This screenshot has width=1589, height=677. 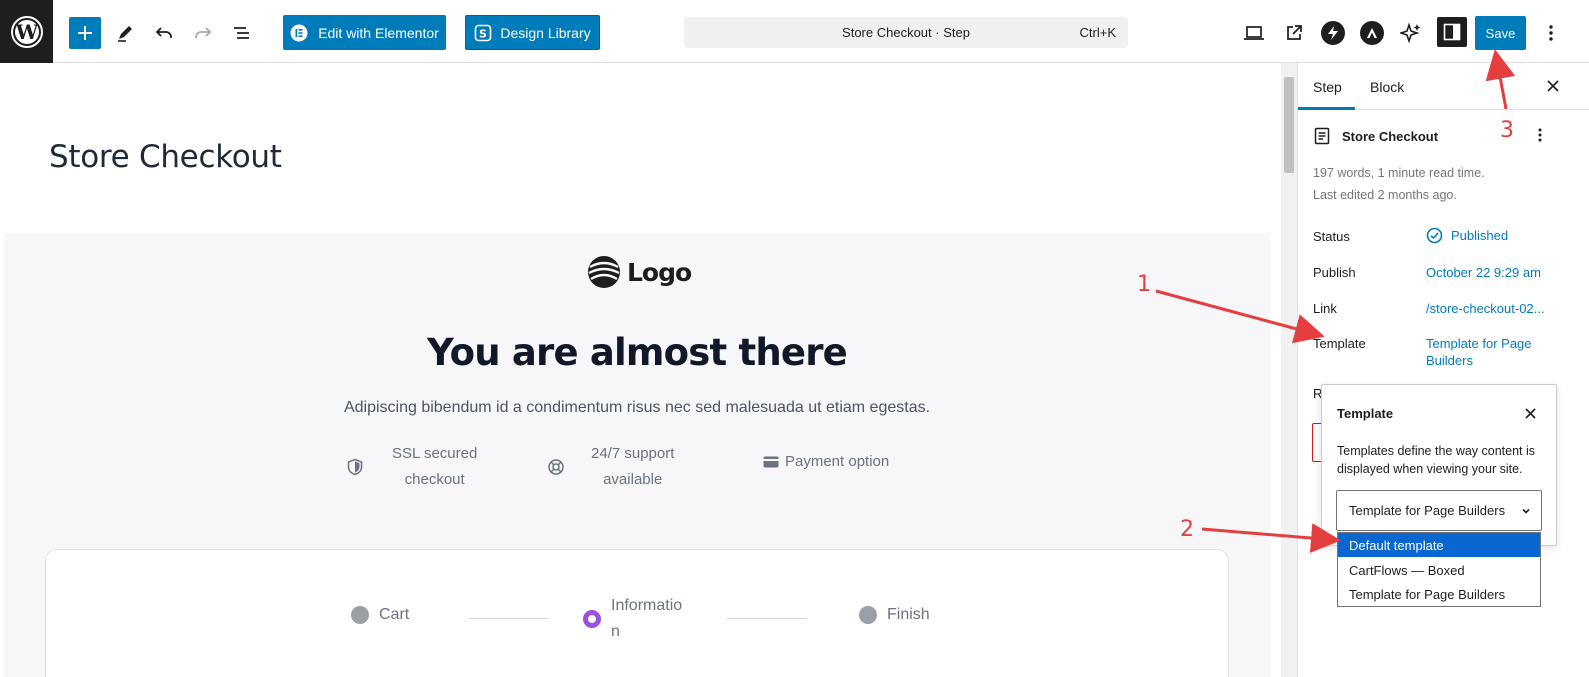 I want to click on undo-button, so click(x=164, y=33).